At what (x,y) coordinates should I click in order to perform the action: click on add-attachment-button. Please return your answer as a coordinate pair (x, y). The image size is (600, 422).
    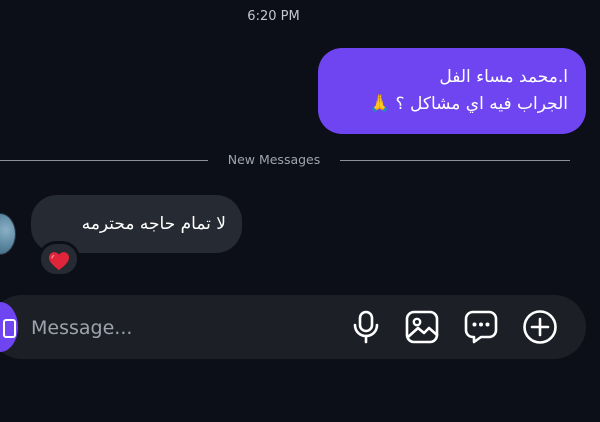
    Looking at the image, I should click on (540, 327).